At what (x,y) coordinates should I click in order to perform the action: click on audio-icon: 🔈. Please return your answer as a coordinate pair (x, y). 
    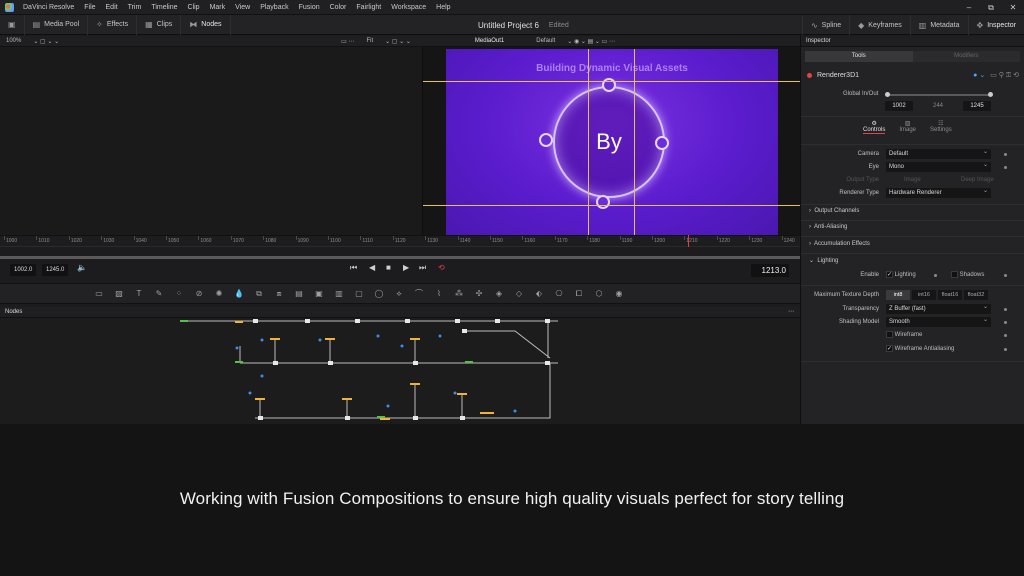
    Looking at the image, I should click on (82, 267).